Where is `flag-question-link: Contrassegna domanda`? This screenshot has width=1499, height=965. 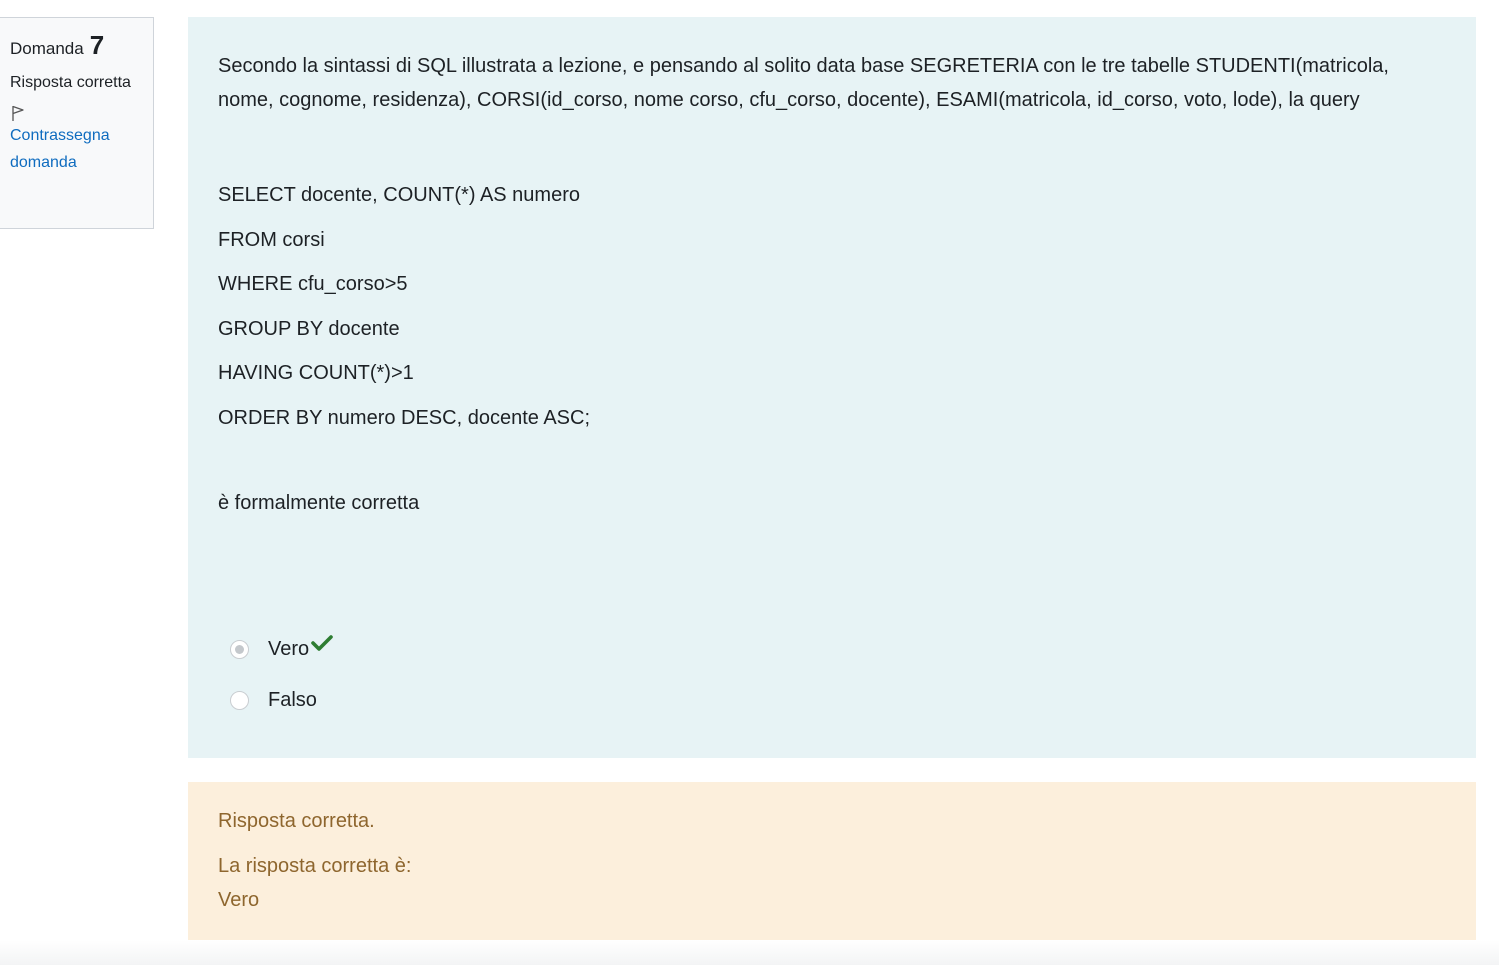
flag-question-link: Contrassegna domanda is located at coordinates (76, 149).